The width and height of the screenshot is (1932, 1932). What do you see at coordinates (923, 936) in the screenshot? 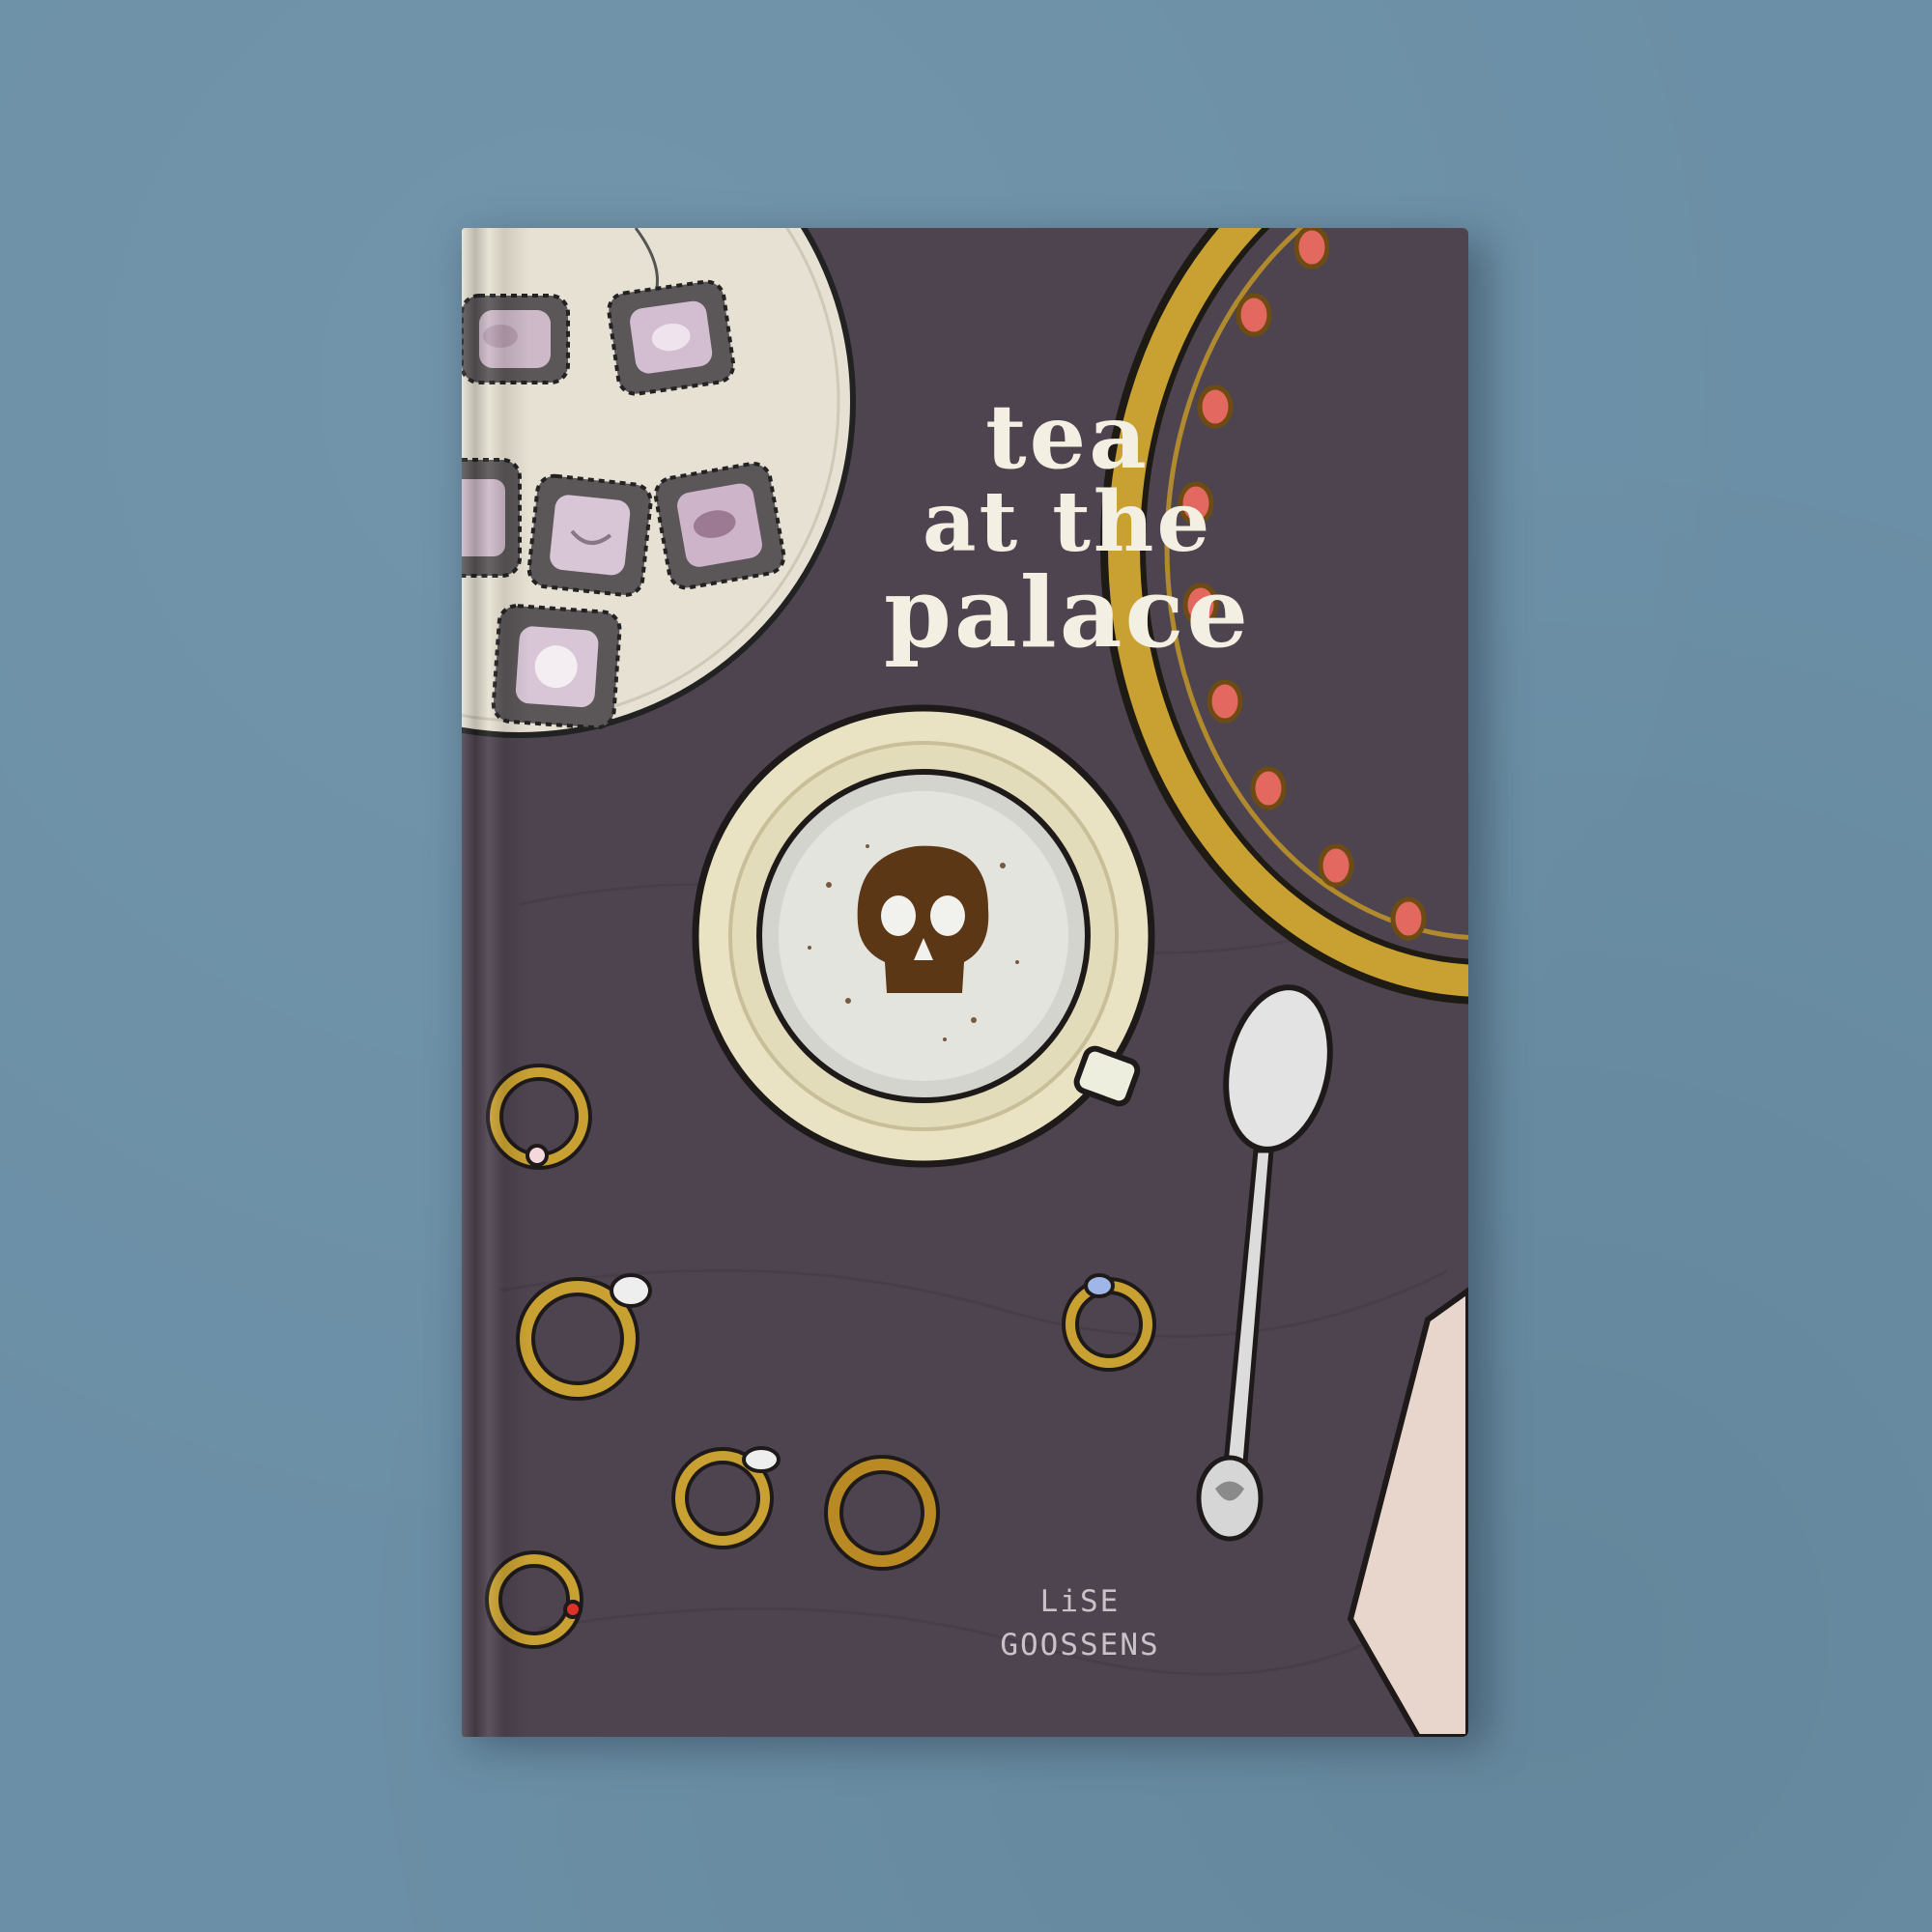
I see `teacup-with-skull` at bounding box center [923, 936].